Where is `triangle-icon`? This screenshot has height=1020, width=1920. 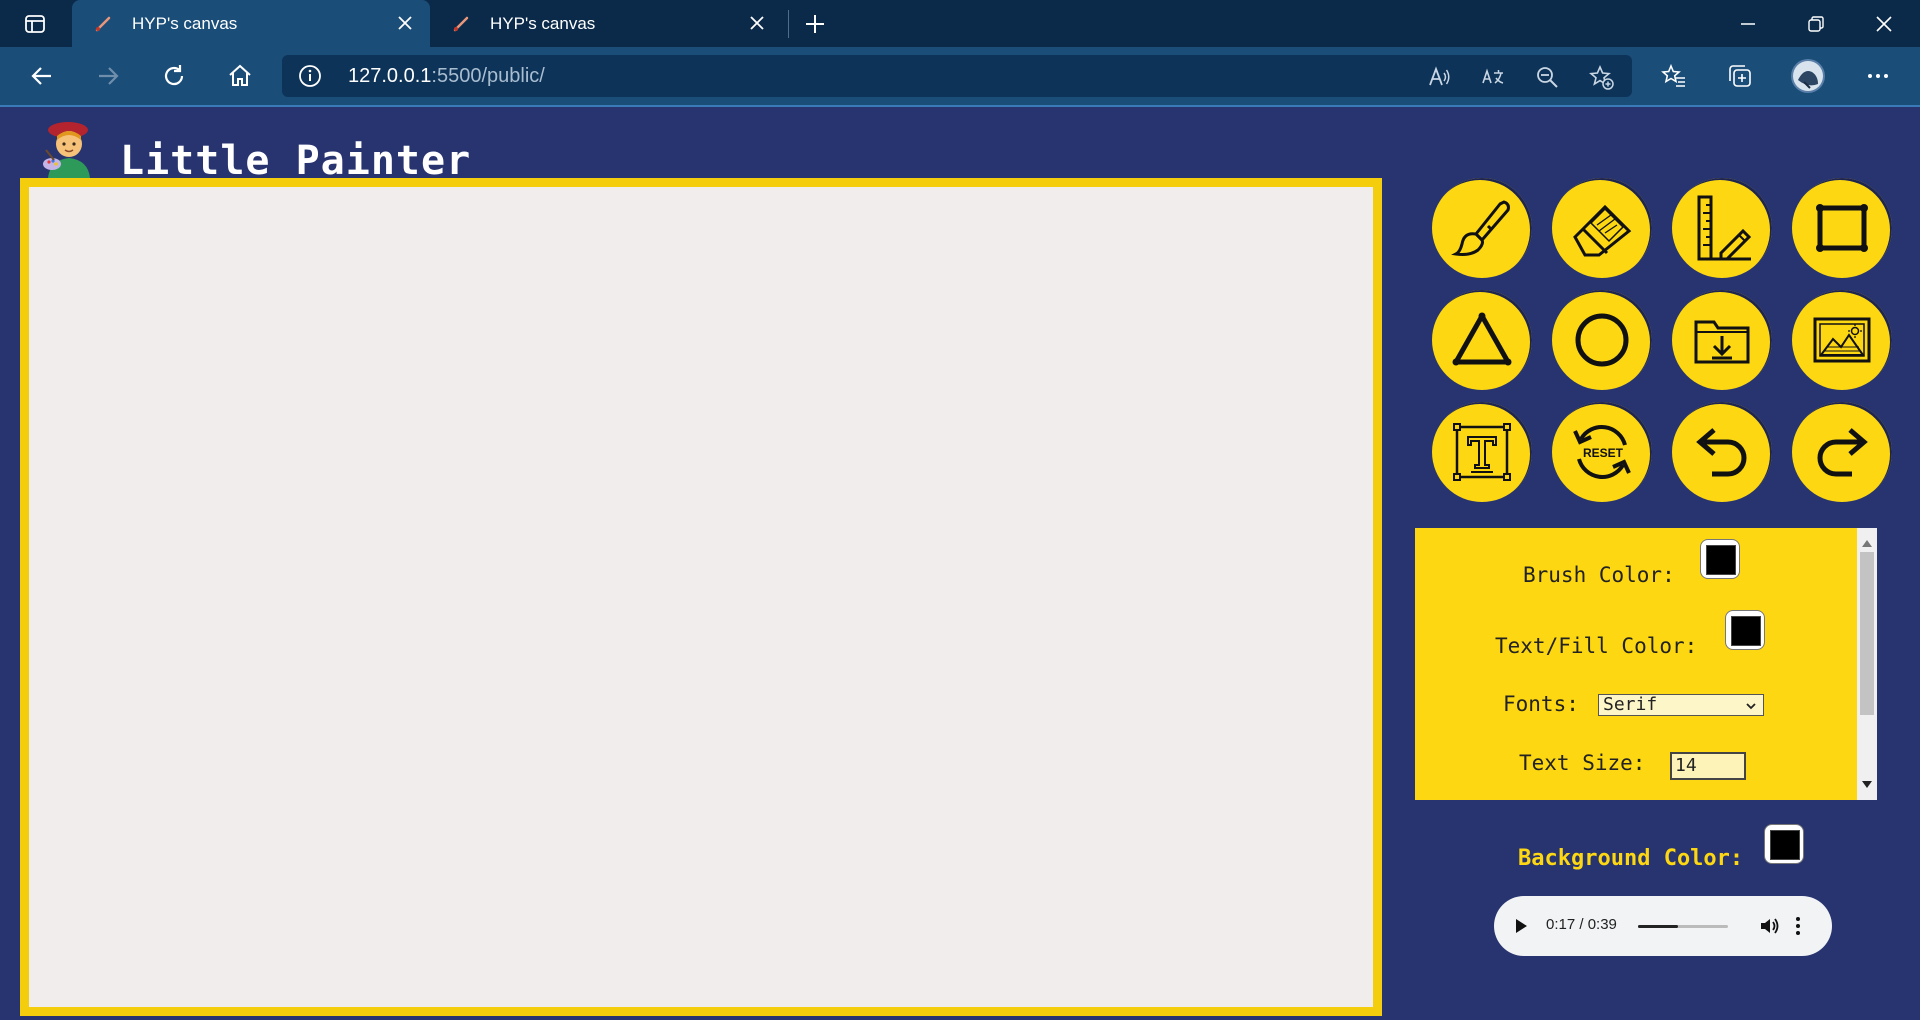
triangle-icon is located at coordinates (1482, 339).